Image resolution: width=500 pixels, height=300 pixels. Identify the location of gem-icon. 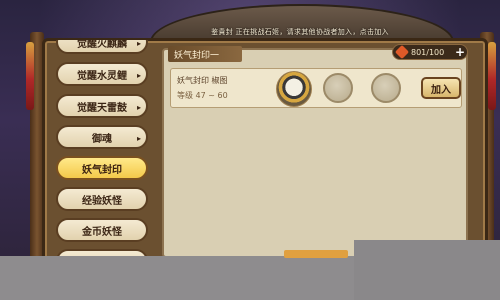
(402, 52).